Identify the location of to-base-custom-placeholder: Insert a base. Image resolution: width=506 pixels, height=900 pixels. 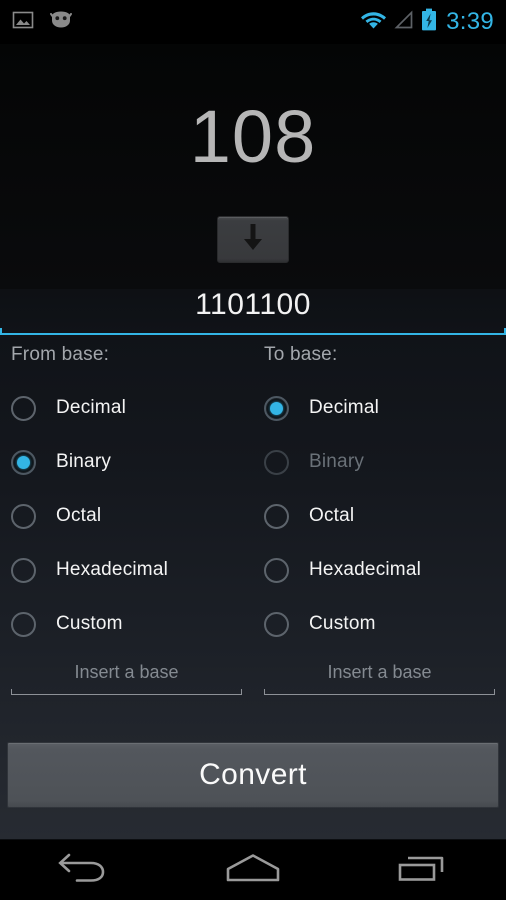
(379, 672).